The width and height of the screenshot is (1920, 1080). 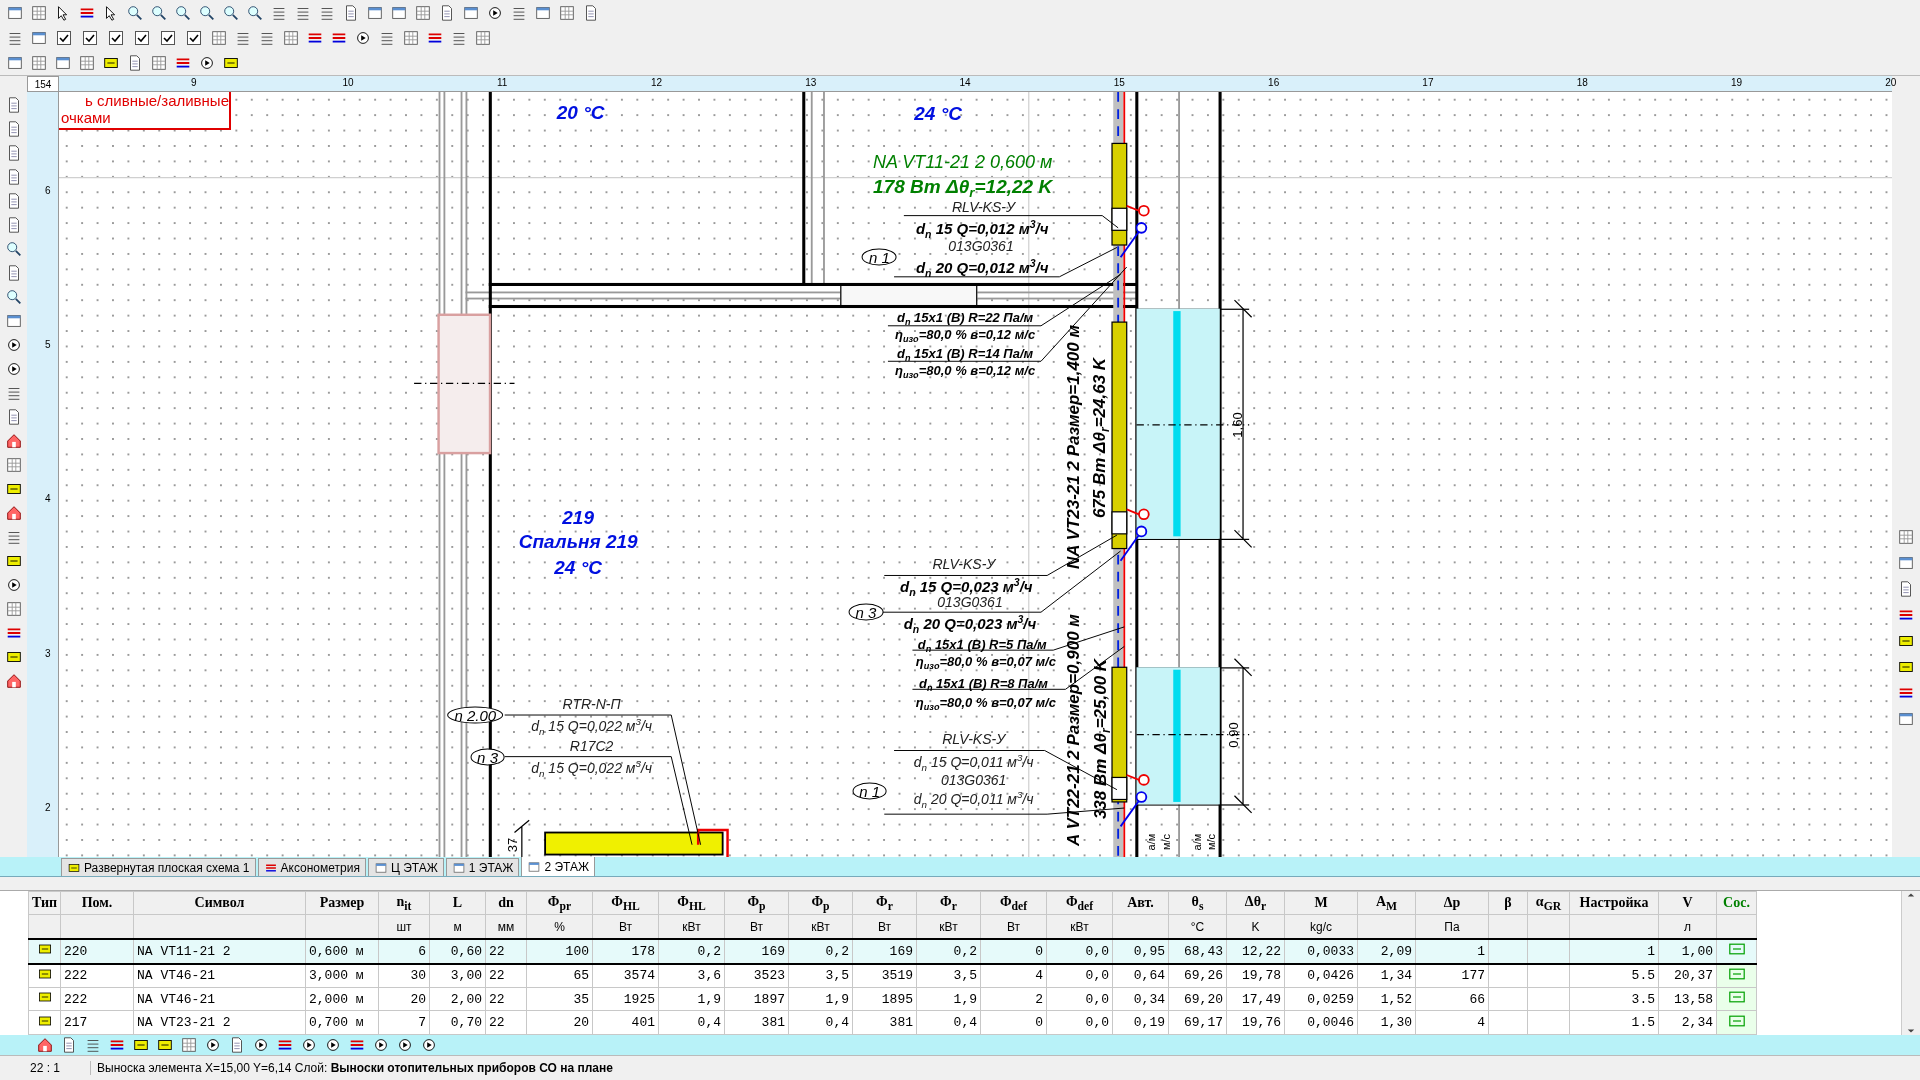 What do you see at coordinates (348, 82) in the screenshot?
I see `ruler-mark: 10` at bounding box center [348, 82].